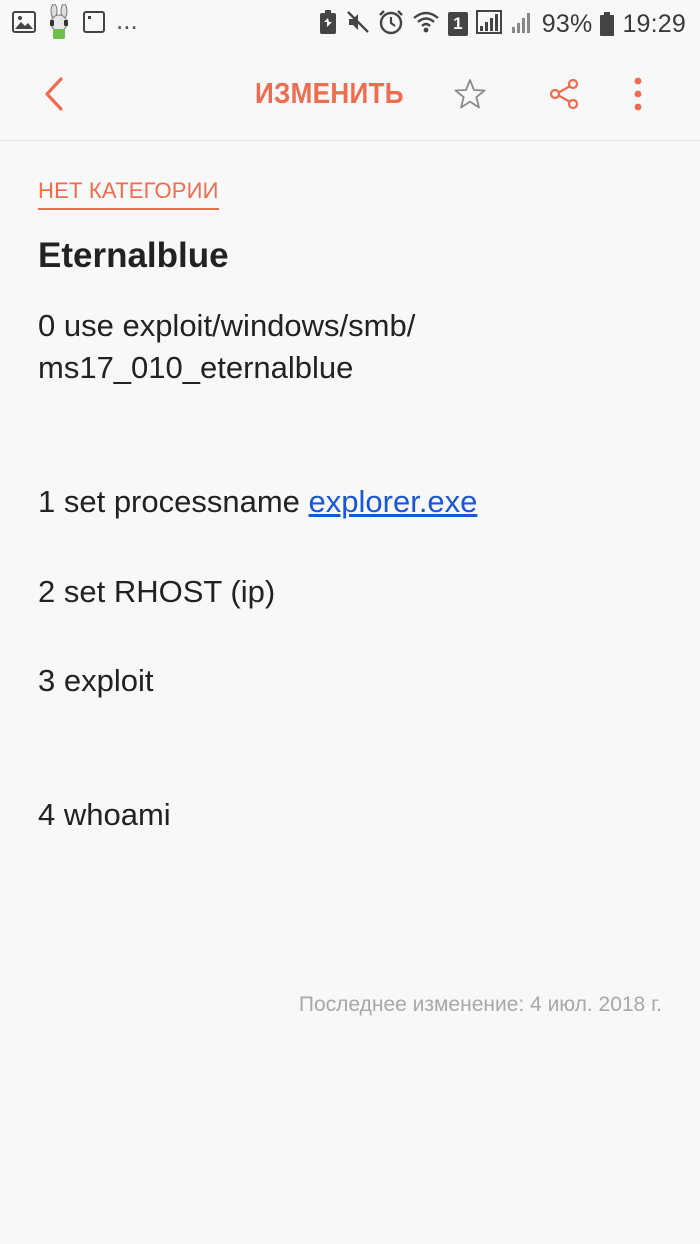  Describe the element at coordinates (393, 501) in the screenshot. I see `explorer-link: explorer.exe` at that location.